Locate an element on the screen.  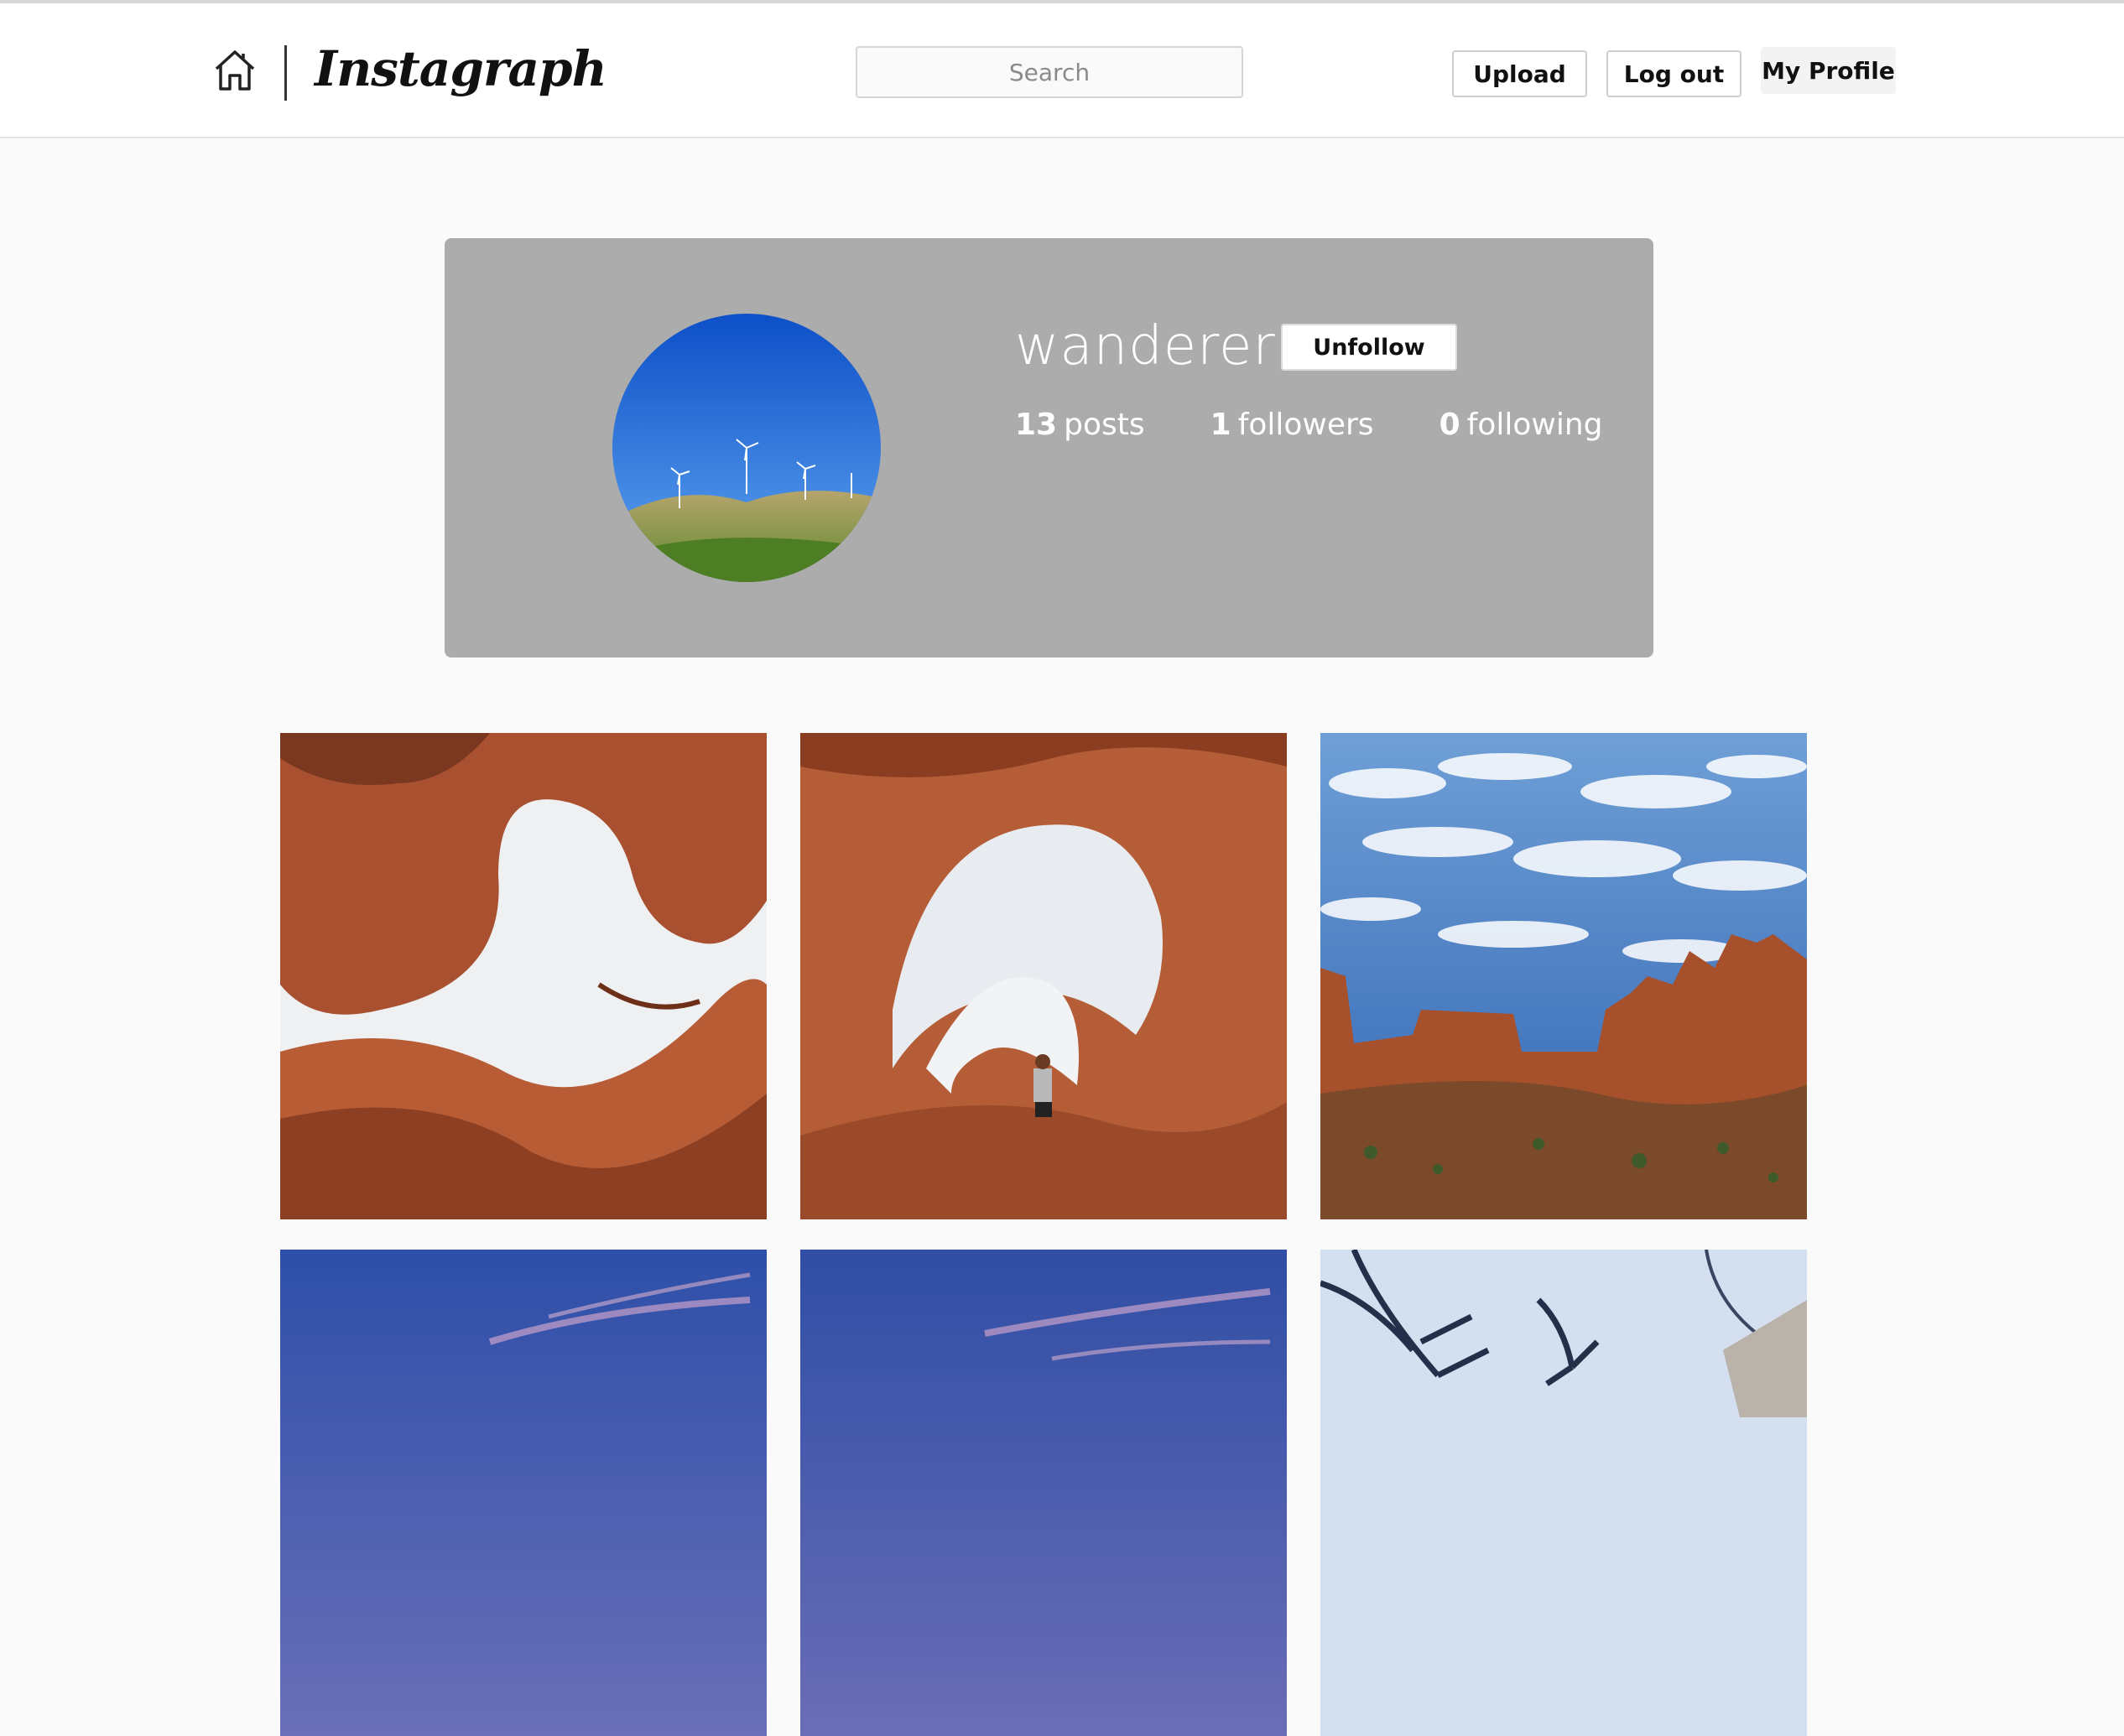
upload-button: Upload is located at coordinates (1519, 73).